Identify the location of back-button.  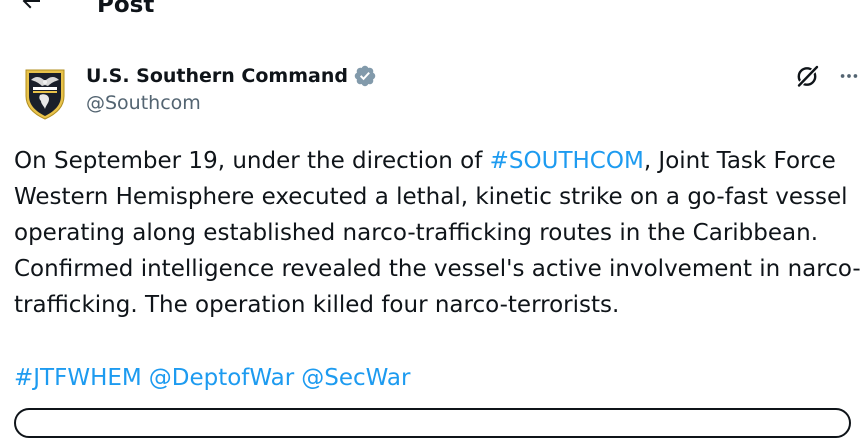
(31, 8).